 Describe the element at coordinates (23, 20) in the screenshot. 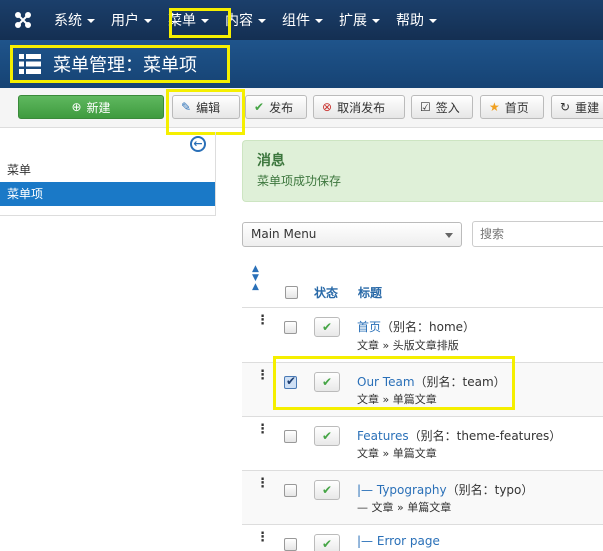

I see `joomla-logo-icon` at that location.